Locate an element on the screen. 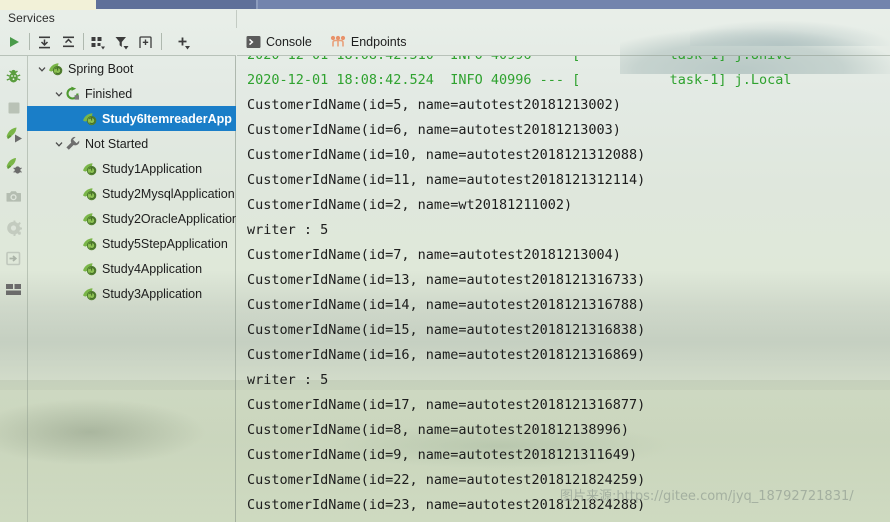 The image size is (890, 522). tree-item-study2mysqlapplication: Study2MysqlApplication is located at coordinates (131, 193).